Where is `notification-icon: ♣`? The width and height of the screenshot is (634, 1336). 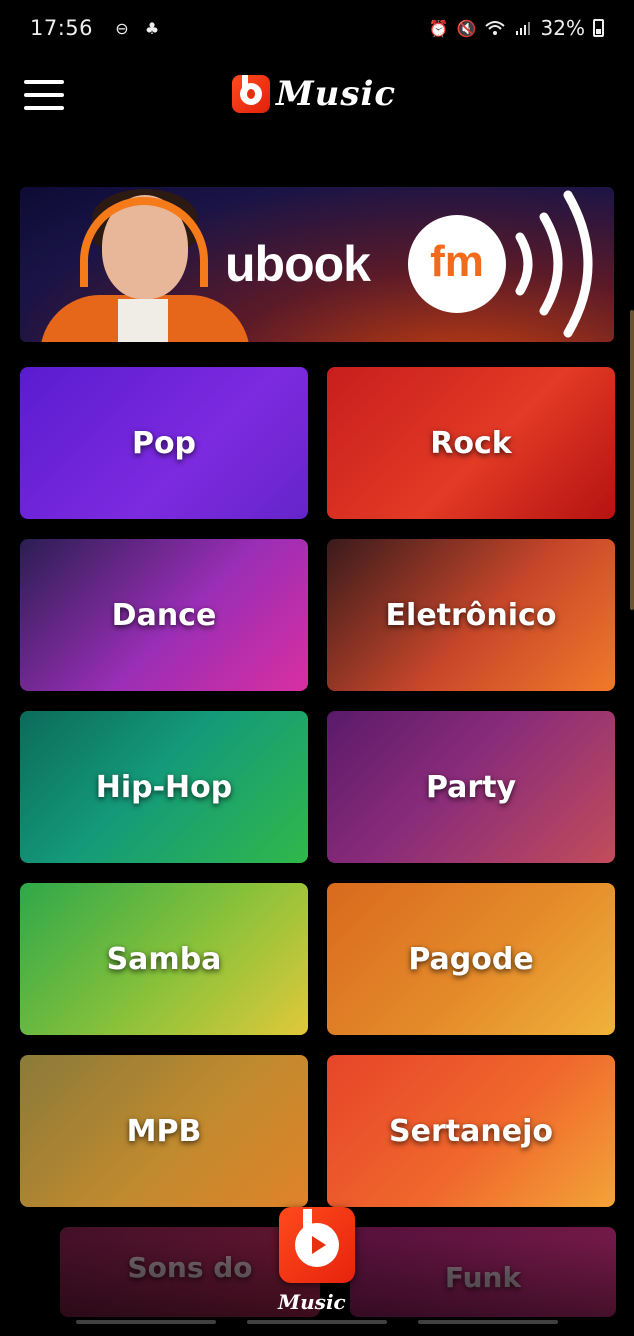 notification-icon: ♣ is located at coordinates (152, 28).